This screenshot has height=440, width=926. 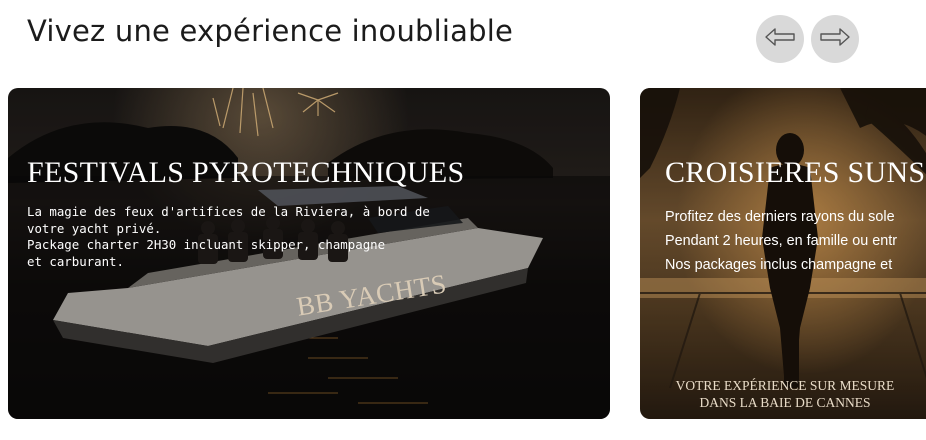 I want to click on arrow-right-icon, so click(x=835, y=39).